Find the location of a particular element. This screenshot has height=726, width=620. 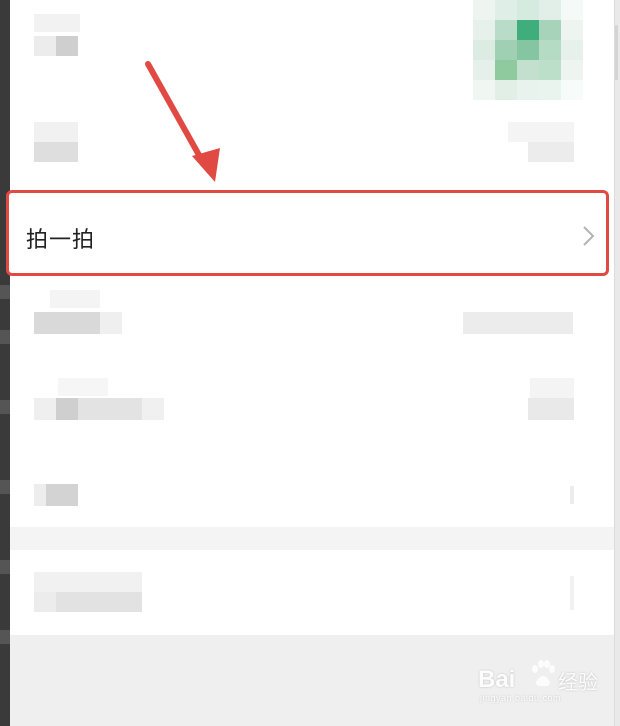

scrollbar is located at coordinates (616, 52).